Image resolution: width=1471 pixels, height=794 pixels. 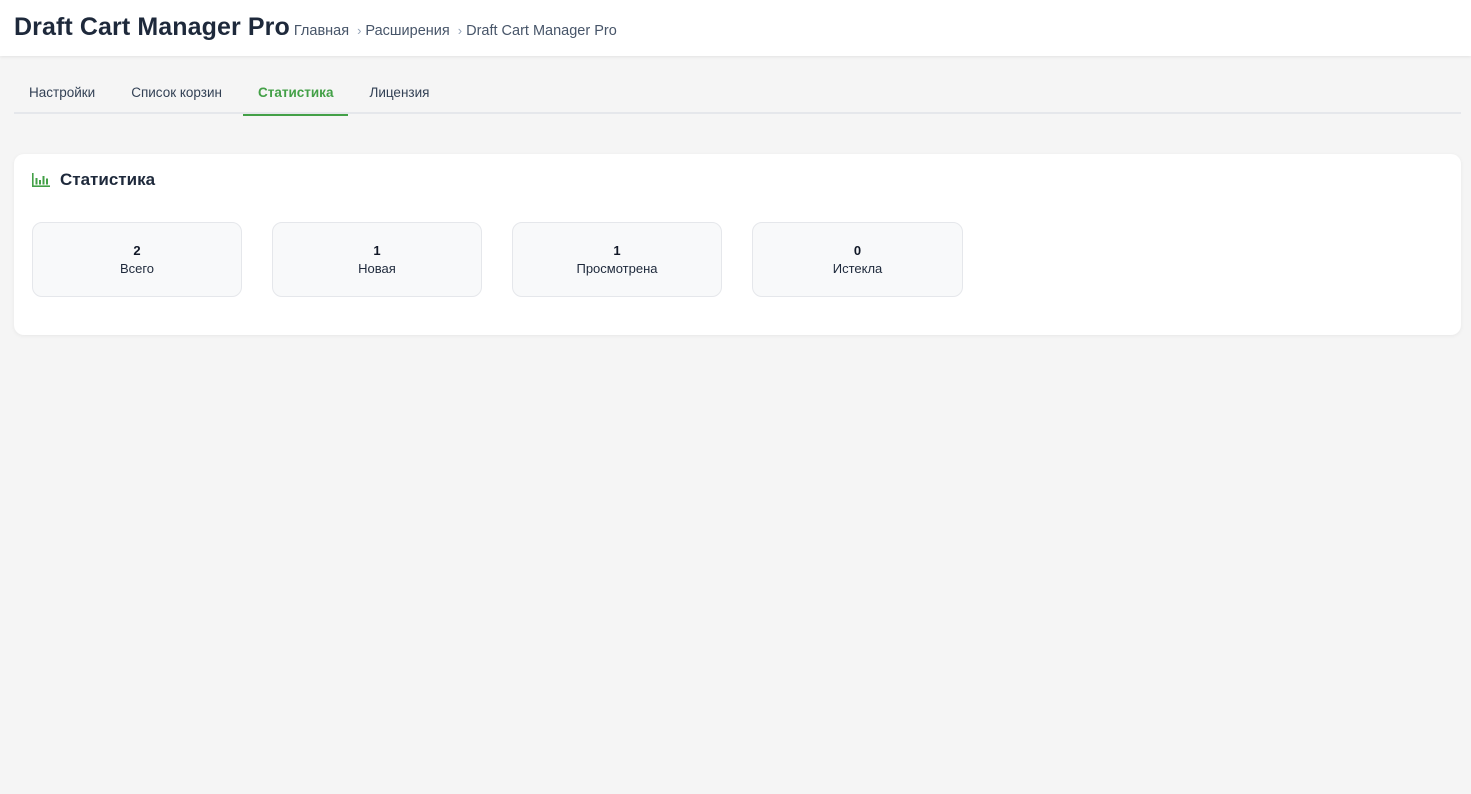 I want to click on stat-total-label: Всего, so click(x=137, y=268).